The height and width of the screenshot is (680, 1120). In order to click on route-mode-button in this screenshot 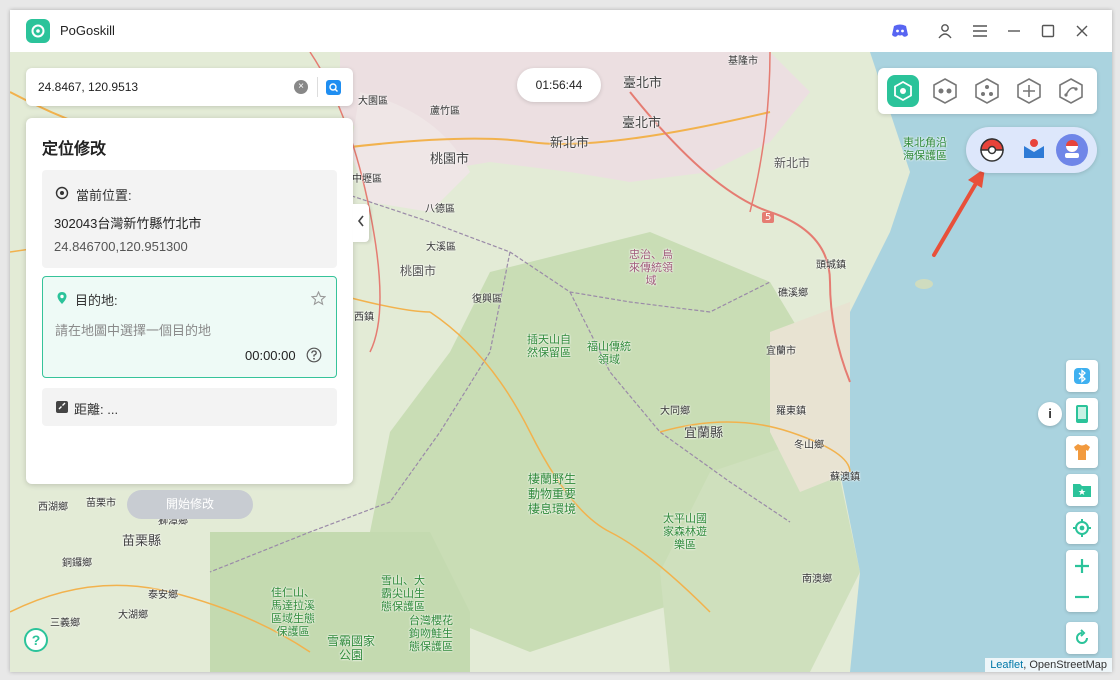, I will do `click(1071, 91)`.